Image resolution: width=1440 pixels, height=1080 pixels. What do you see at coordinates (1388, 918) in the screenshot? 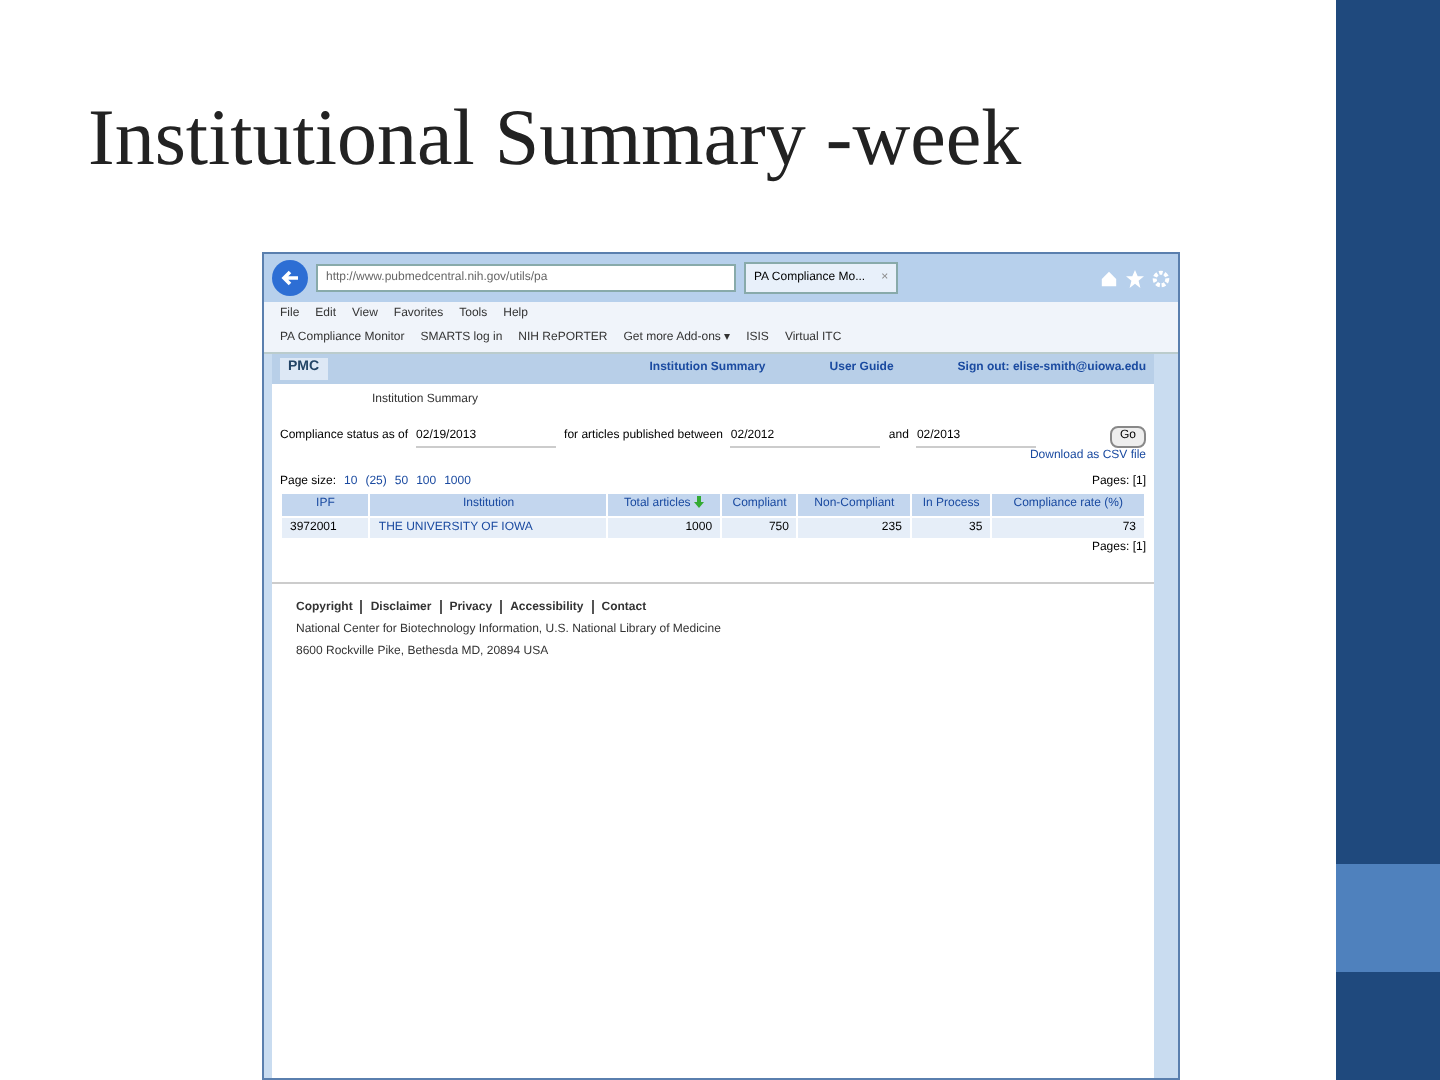
I see `accent-block` at bounding box center [1388, 918].